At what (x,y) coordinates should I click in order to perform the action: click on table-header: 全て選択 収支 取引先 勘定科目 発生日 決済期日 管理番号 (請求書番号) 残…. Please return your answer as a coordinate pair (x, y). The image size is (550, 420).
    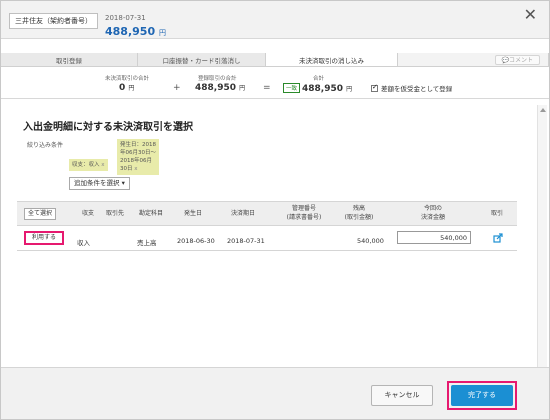
    Looking at the image, I should click on (267, 214).